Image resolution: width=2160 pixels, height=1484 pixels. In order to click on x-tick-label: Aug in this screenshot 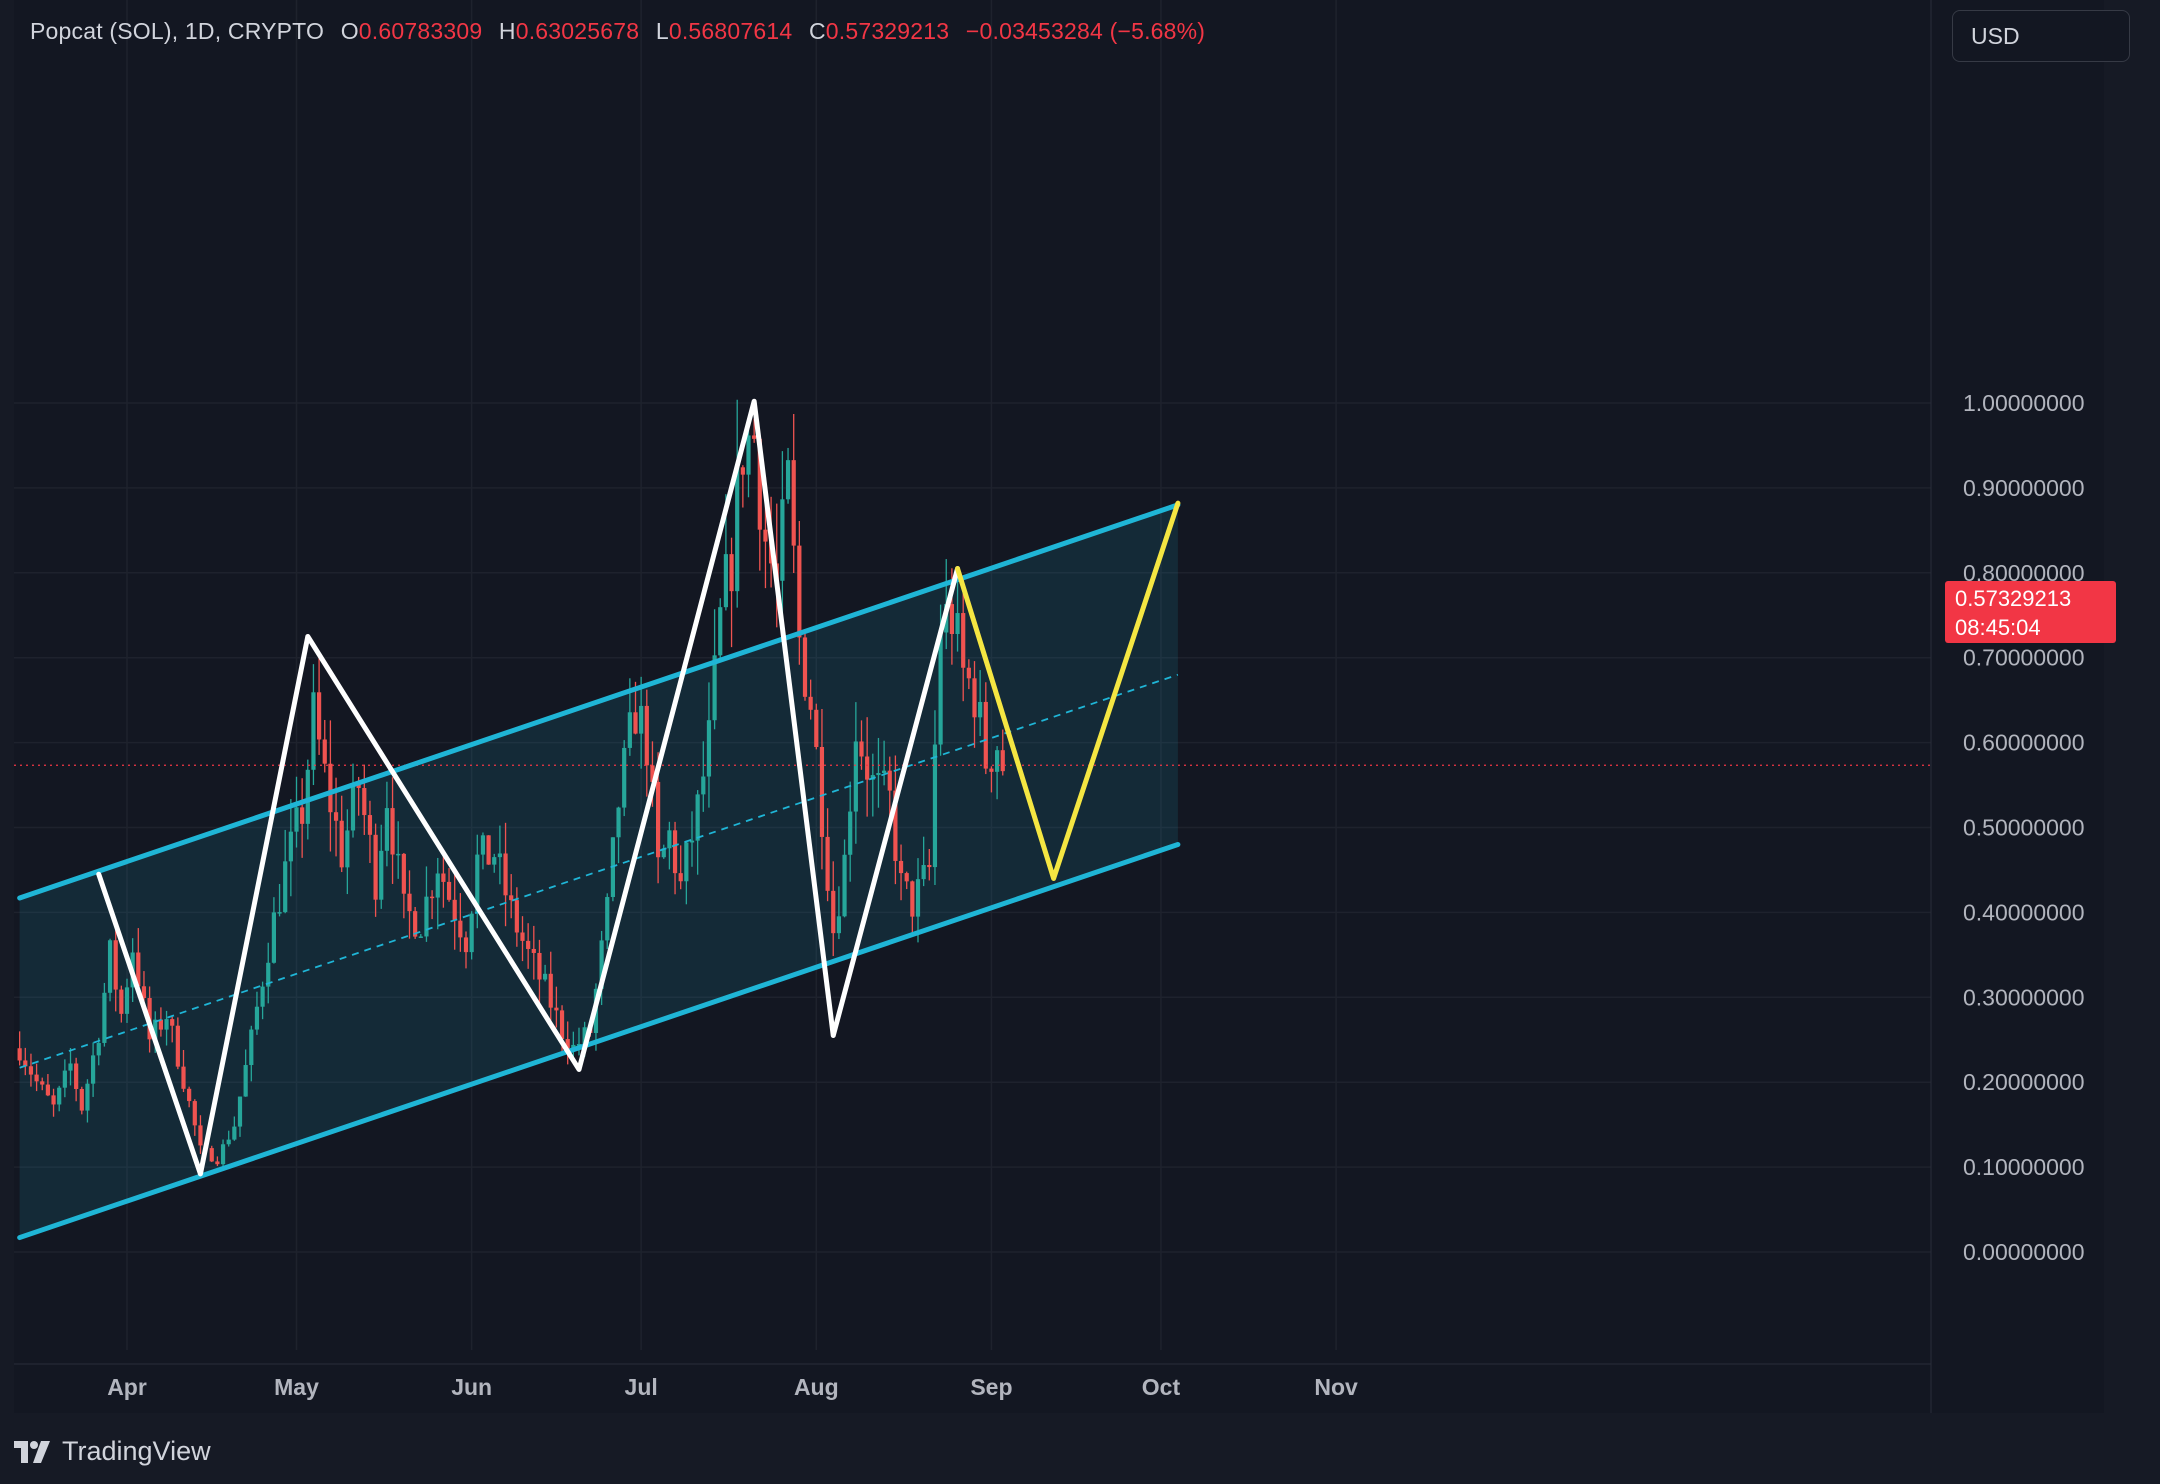, I will do `click(816, 1387)`.